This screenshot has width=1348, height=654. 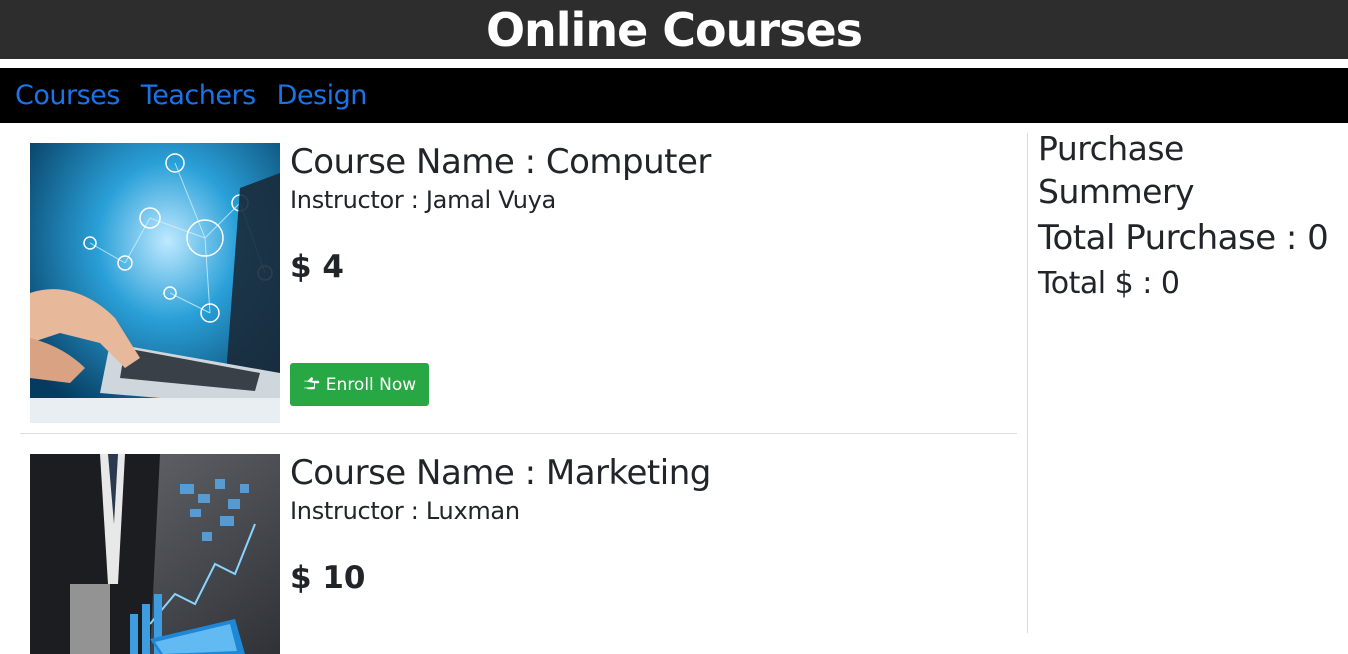 I want to click on nav-link-courses: Courses, so click(x=67, y=95).